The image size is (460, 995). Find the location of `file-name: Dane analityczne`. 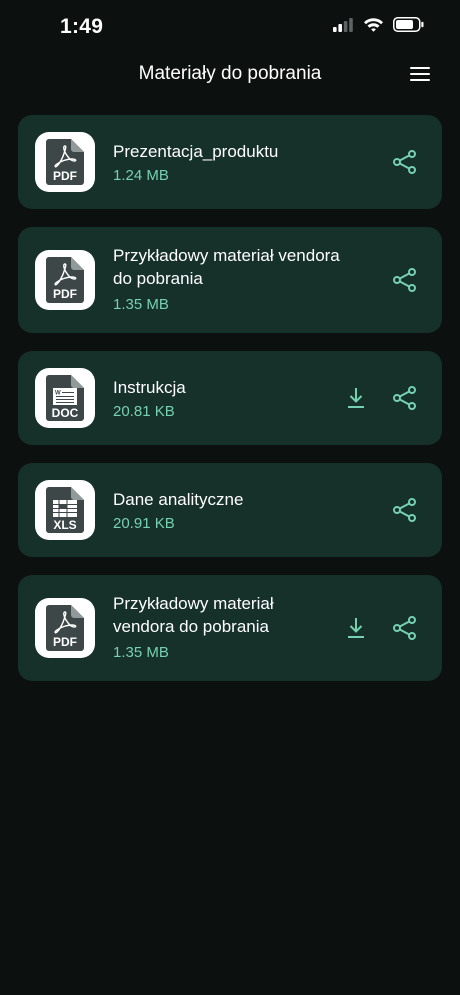

file-name: Dane analityczne is located at coordinates (178, 499).